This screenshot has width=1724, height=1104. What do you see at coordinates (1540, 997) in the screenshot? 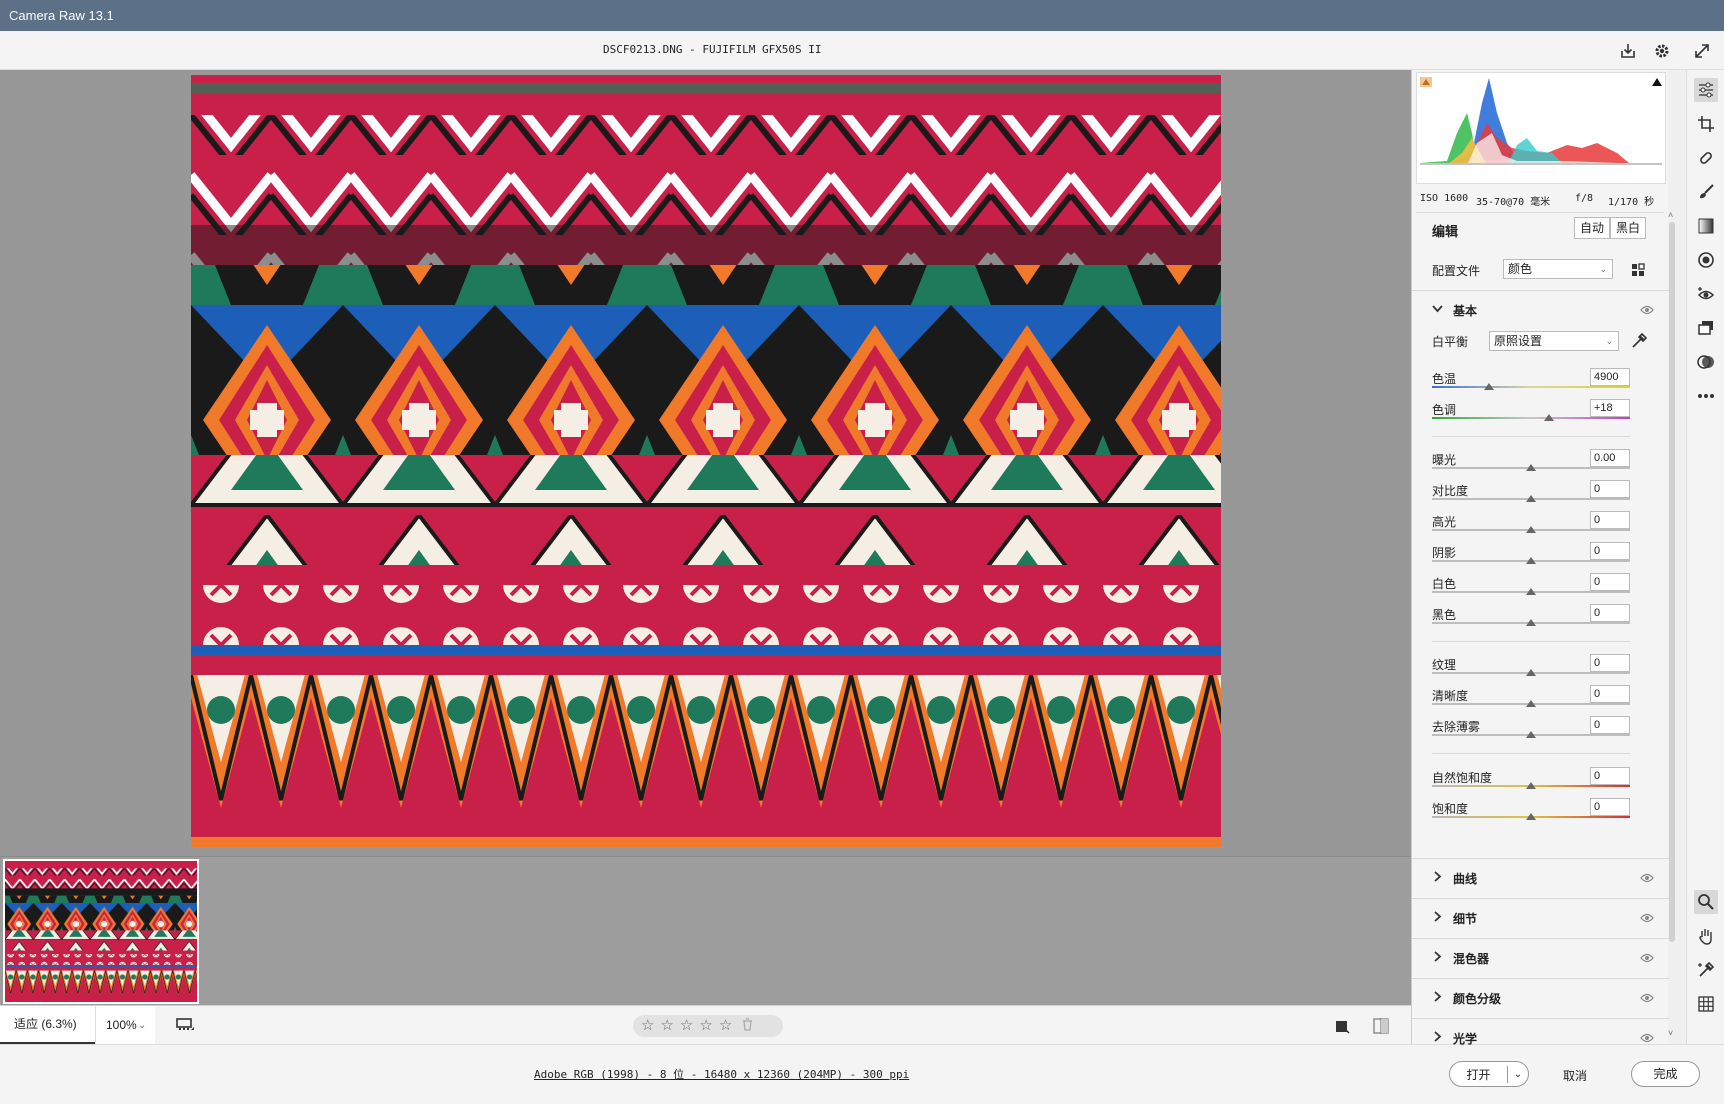
I see `section-color-grading: 颜色分级` at bounding box center [1540, 997].